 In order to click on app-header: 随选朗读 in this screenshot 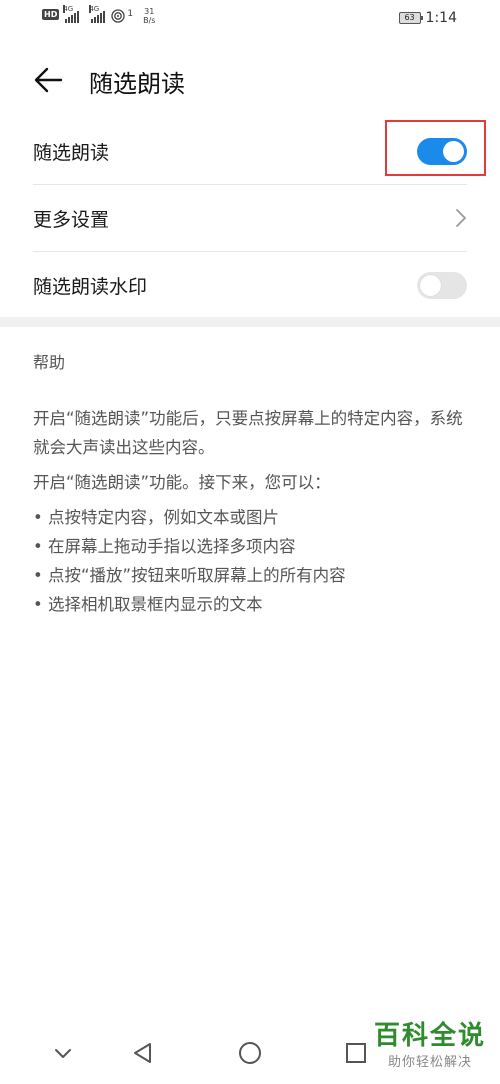, I will do `click(250, 80)`.